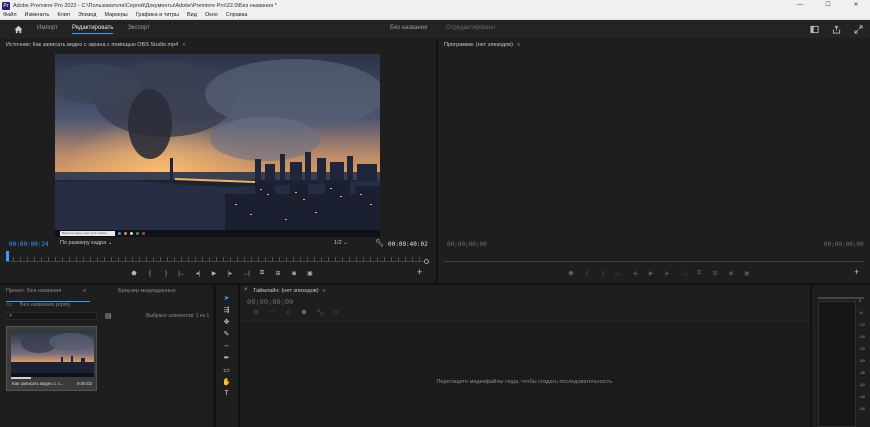 This screenshot has height=427, width=870. I want to click on menu-file: Файл, so click(10, 15).